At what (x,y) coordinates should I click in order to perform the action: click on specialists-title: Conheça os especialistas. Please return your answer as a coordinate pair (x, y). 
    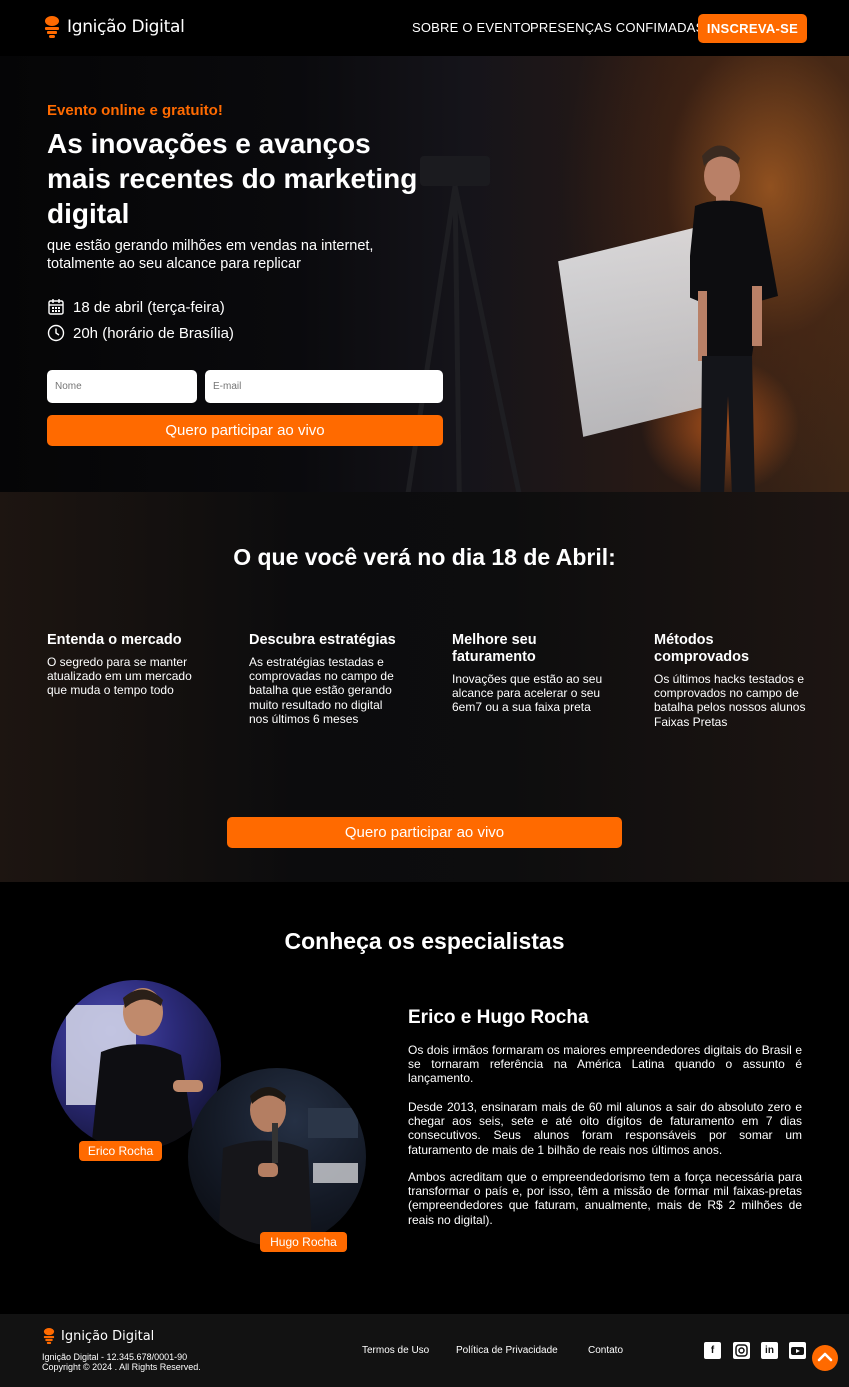
    Looking at the image, I should click on (424, 941).